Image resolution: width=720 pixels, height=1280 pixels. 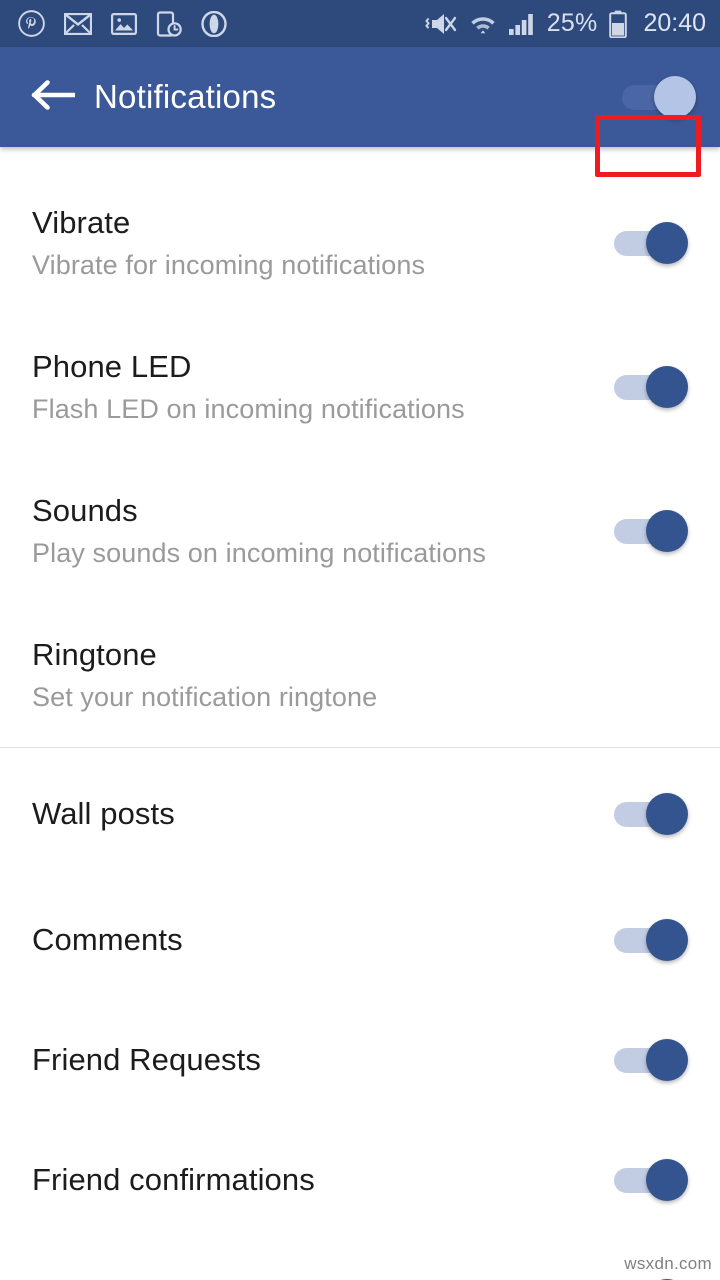 What do you see at coordinates (173, 1179) in the screenshot?
I see `list-item-title: Friend confirmations` at bounding box center [173, 1179].